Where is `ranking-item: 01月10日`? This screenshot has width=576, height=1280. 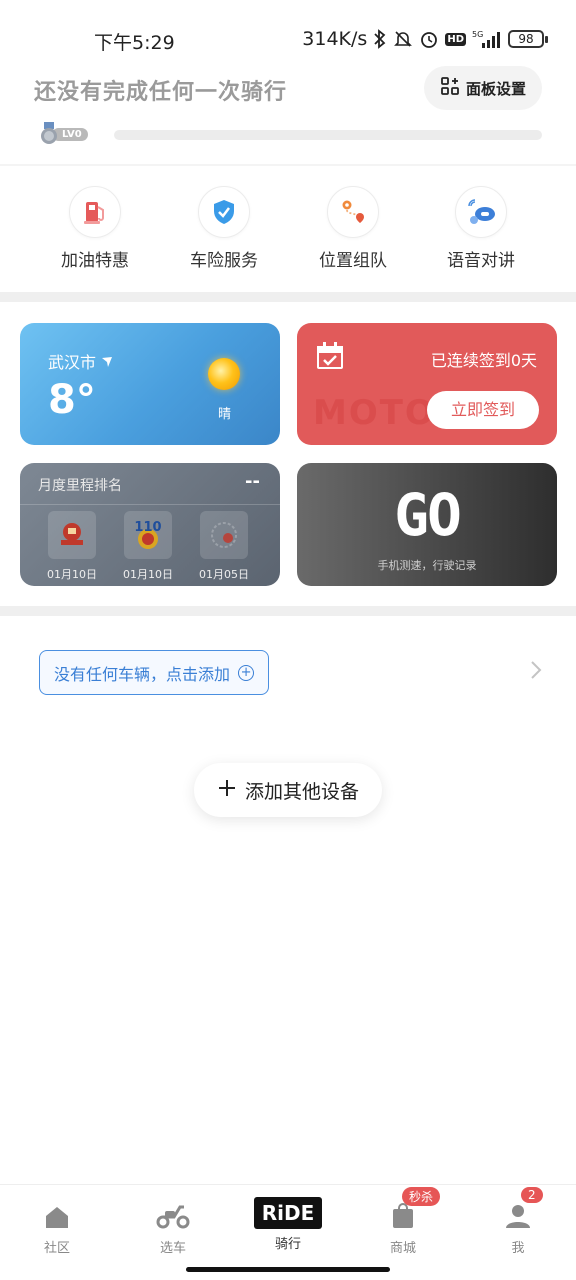
ranking-item: 01月10日 is located at coordinates (72, 546).